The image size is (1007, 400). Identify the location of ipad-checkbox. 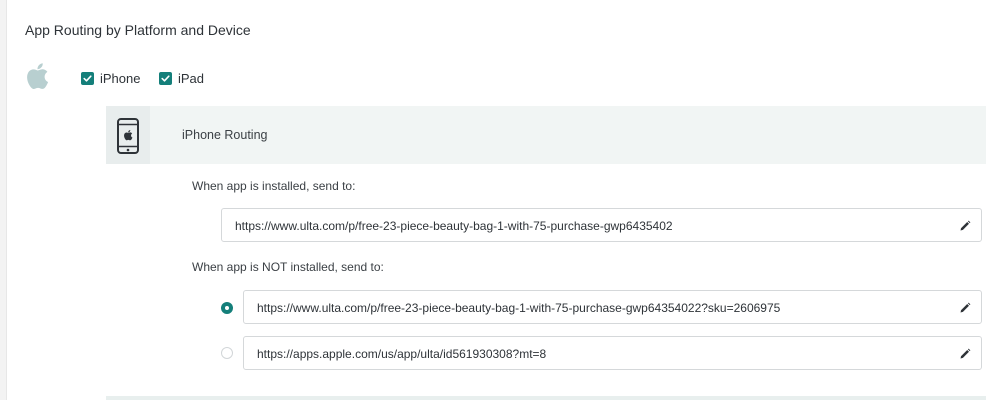
(165, 78).